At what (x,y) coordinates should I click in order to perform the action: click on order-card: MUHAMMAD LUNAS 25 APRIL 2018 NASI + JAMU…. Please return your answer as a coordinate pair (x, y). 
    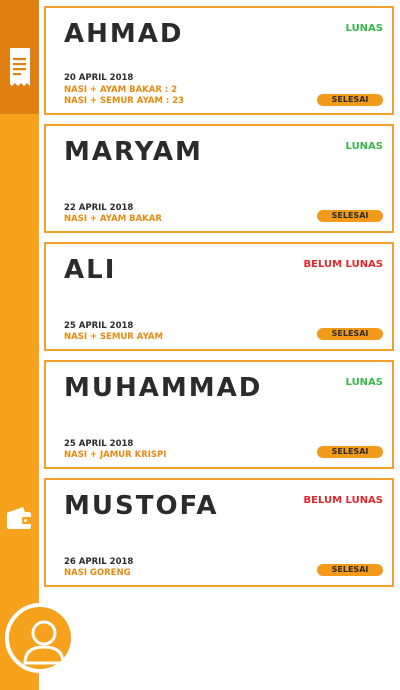
    Looking at the image, I should click on (219, 414).